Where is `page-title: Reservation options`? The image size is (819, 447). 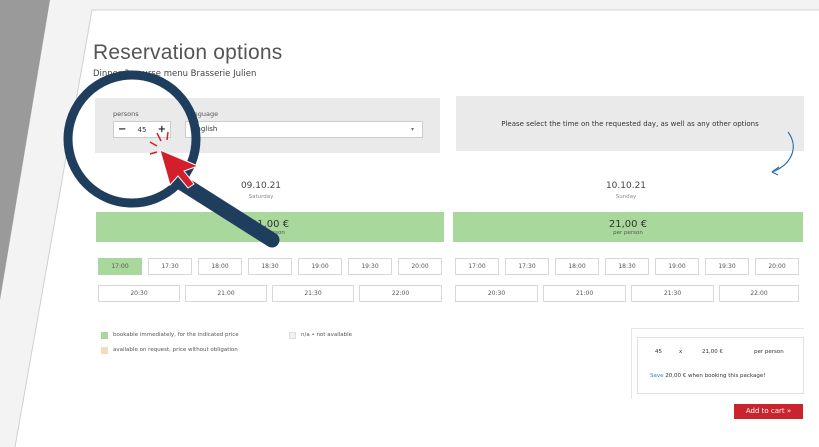
page-title: Reservation options is located at coordinates (188, 52).